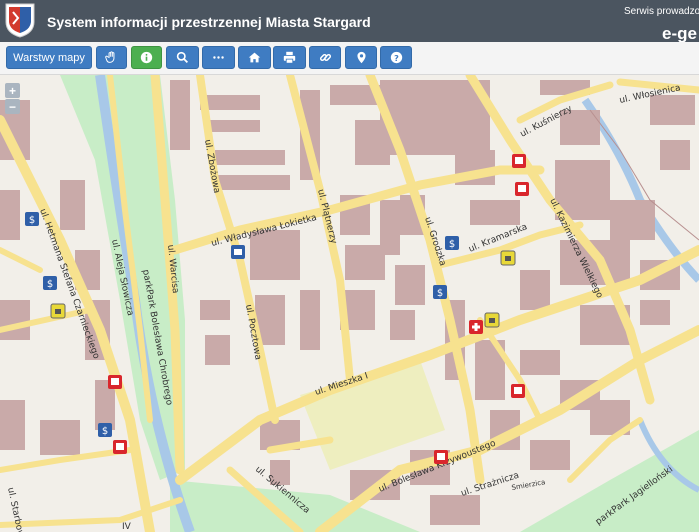 Image resolution: width=699 pixels, height=532 pixels. I want to click on pan-button, so click(111, 57).